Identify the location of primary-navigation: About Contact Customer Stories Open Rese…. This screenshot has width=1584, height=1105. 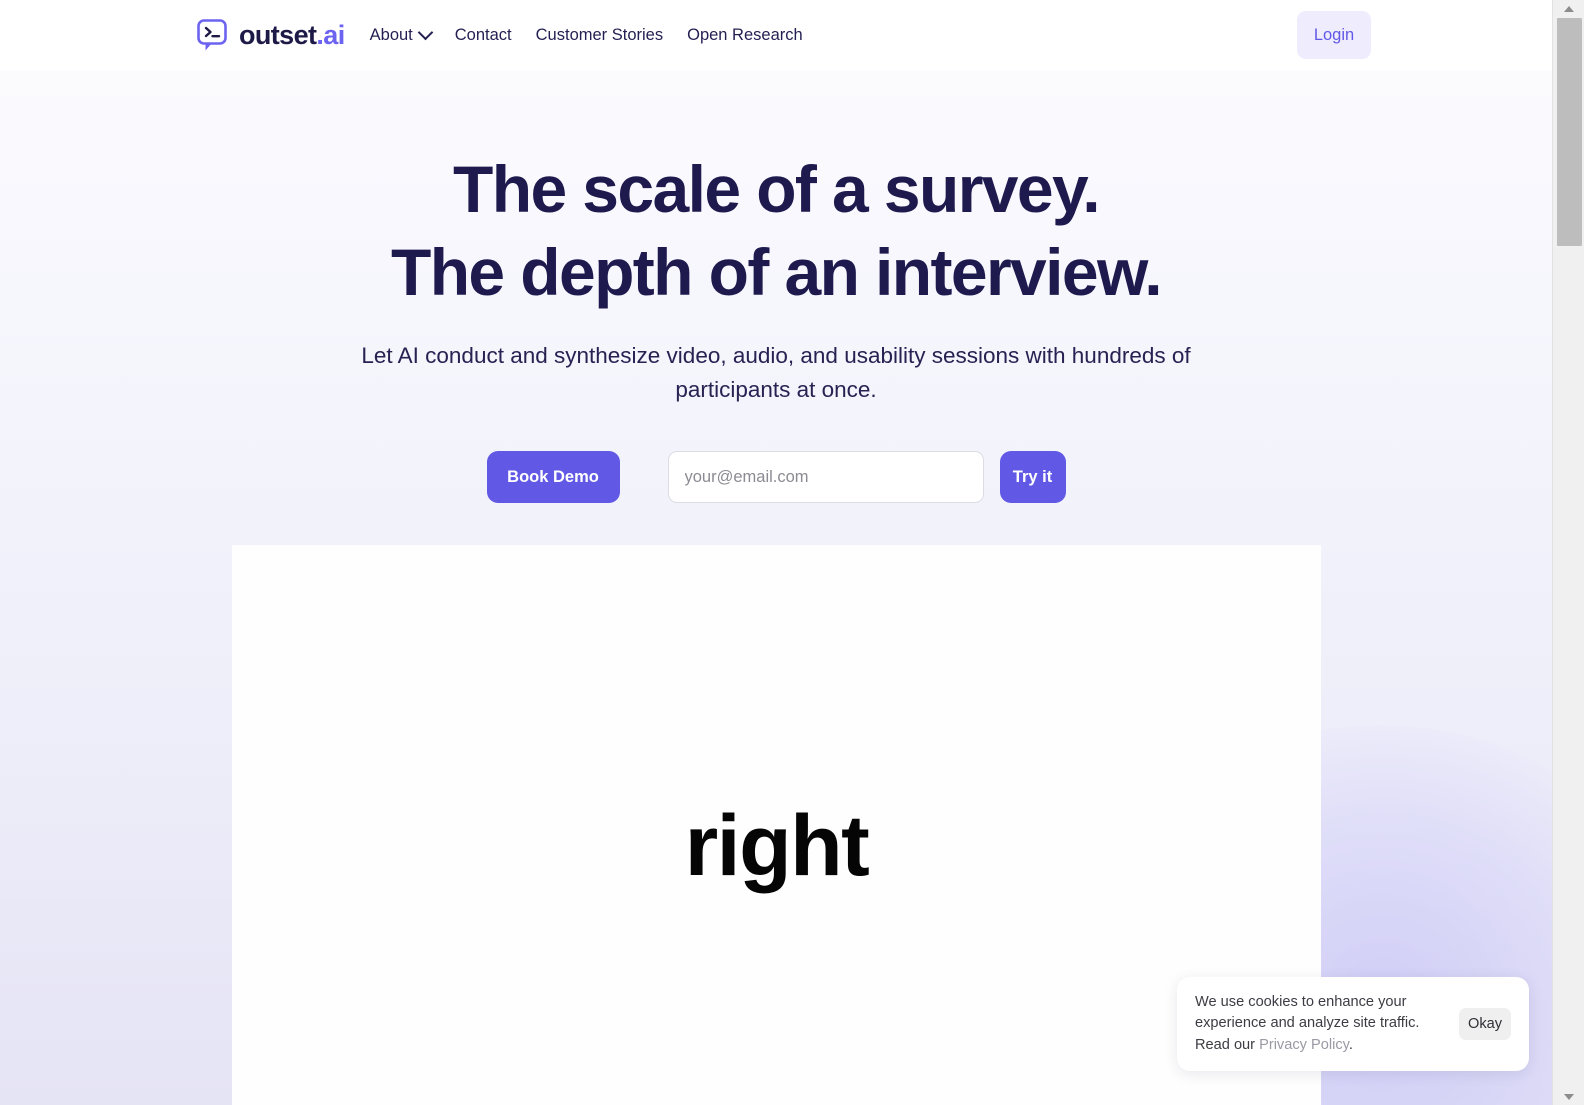
(586, 35).